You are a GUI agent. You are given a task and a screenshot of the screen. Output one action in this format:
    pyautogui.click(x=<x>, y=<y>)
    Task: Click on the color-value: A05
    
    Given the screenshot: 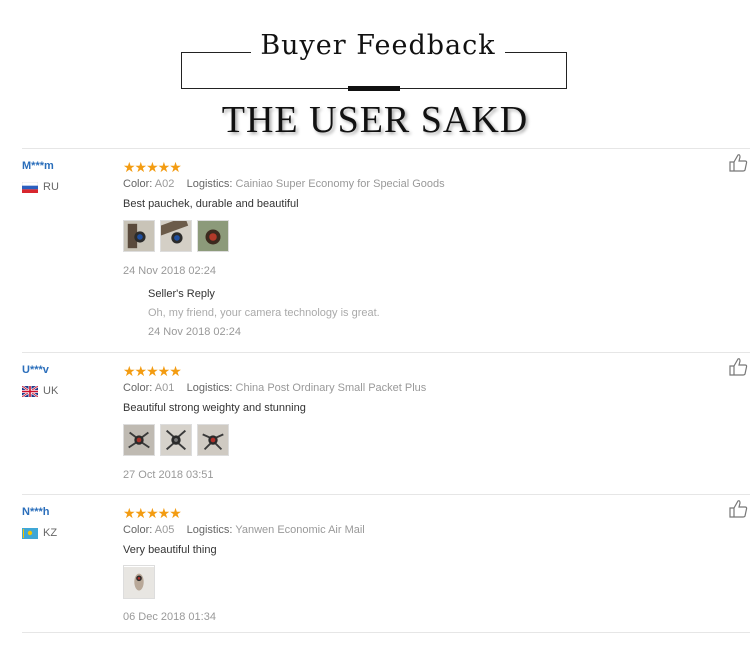 What is the action you would take?
    pyautogui.click(x=164, y=530)
    